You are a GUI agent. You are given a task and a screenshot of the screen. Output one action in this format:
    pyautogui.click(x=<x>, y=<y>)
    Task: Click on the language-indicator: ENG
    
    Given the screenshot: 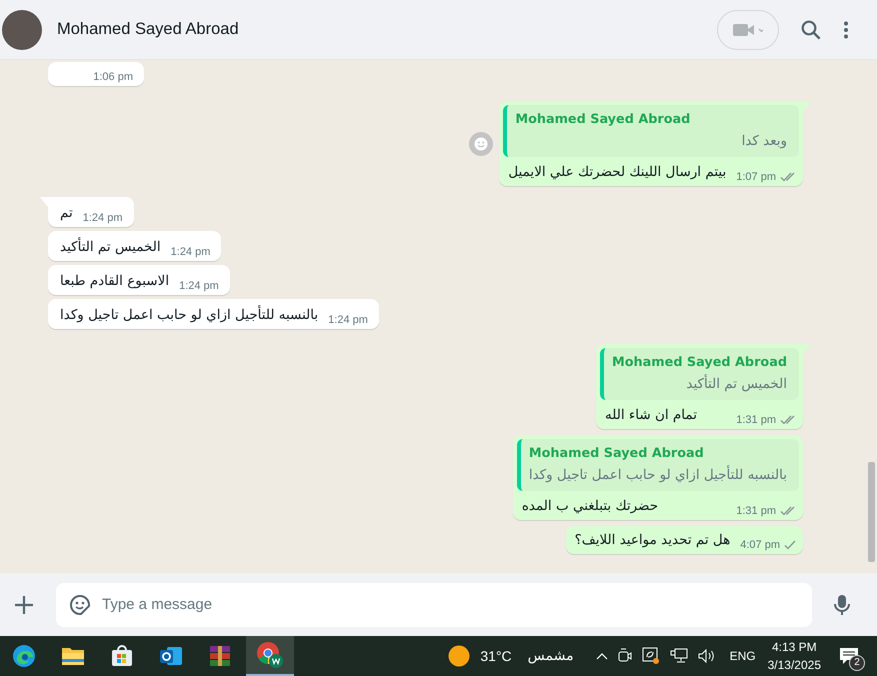 What is the action you would take?
    pyautogui.click(x=743, y=656)
    